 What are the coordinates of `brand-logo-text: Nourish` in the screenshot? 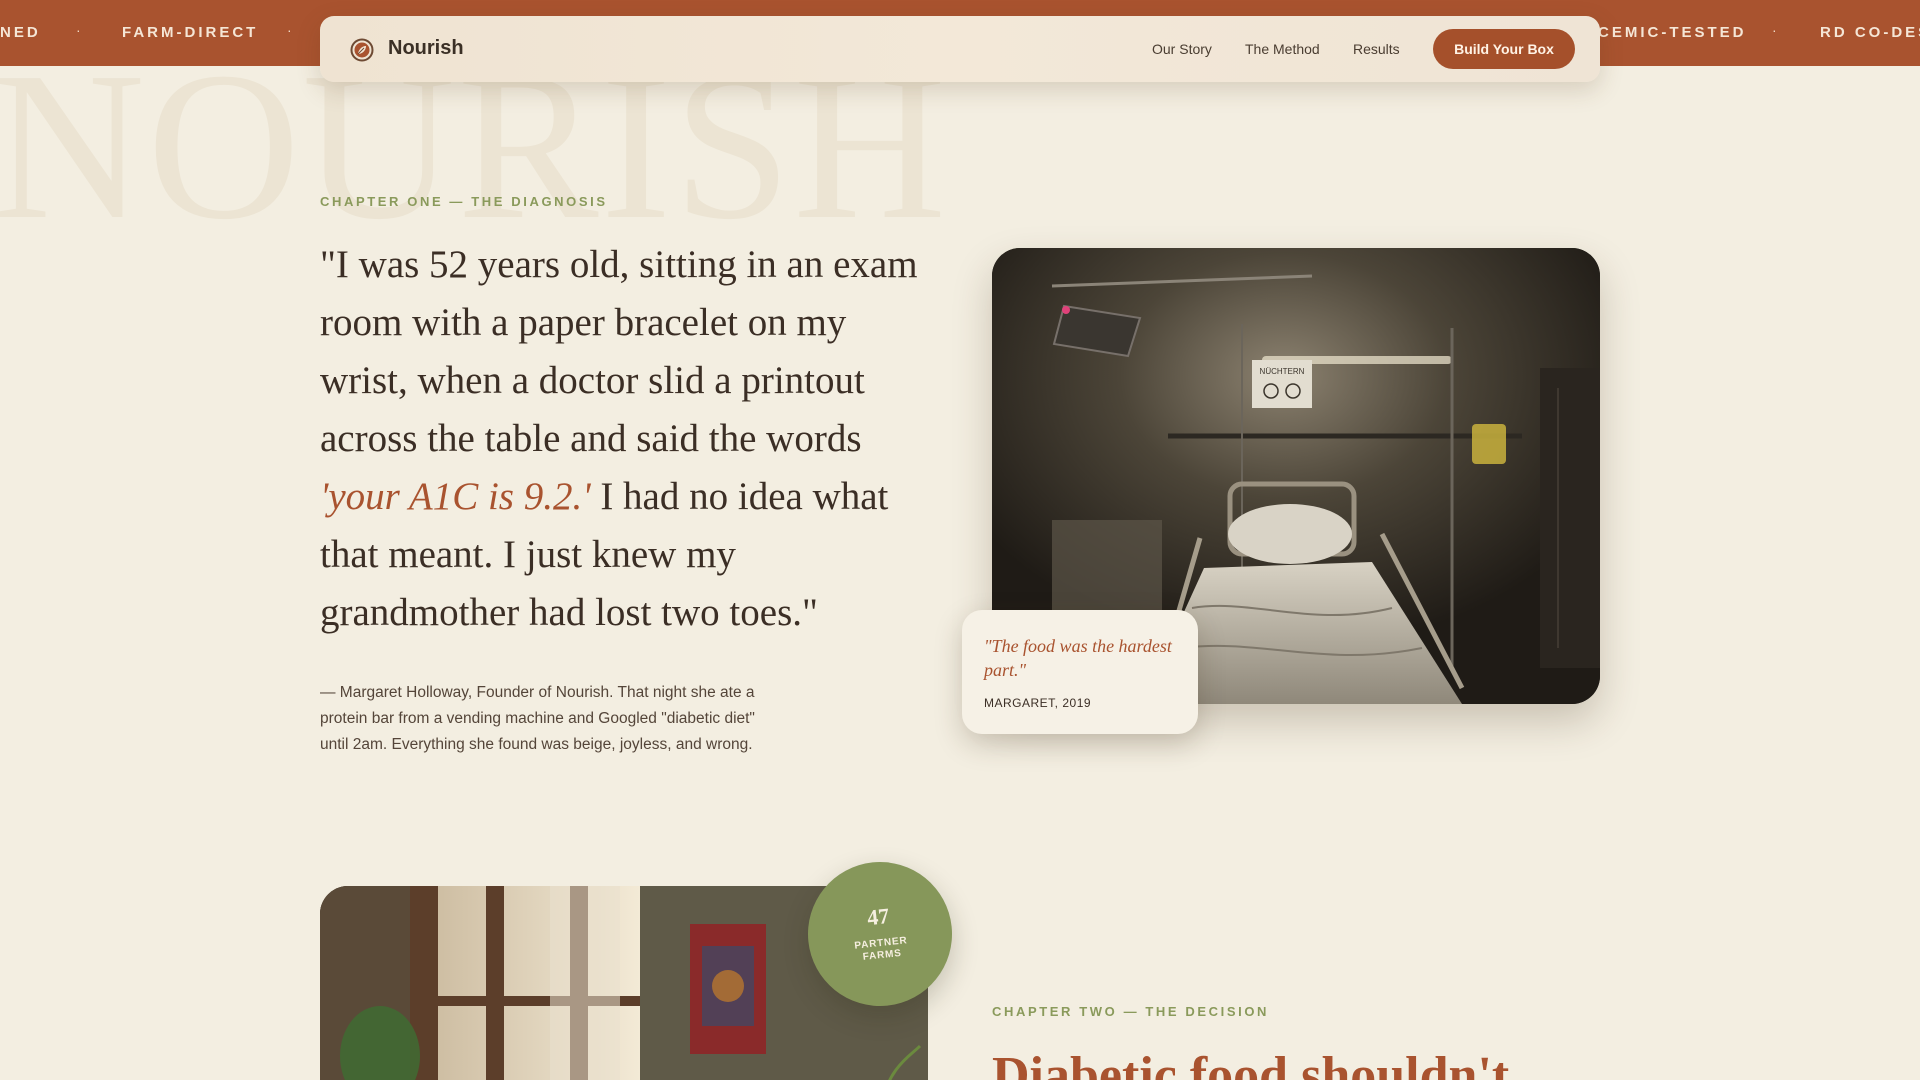 It's located at (426, 48).